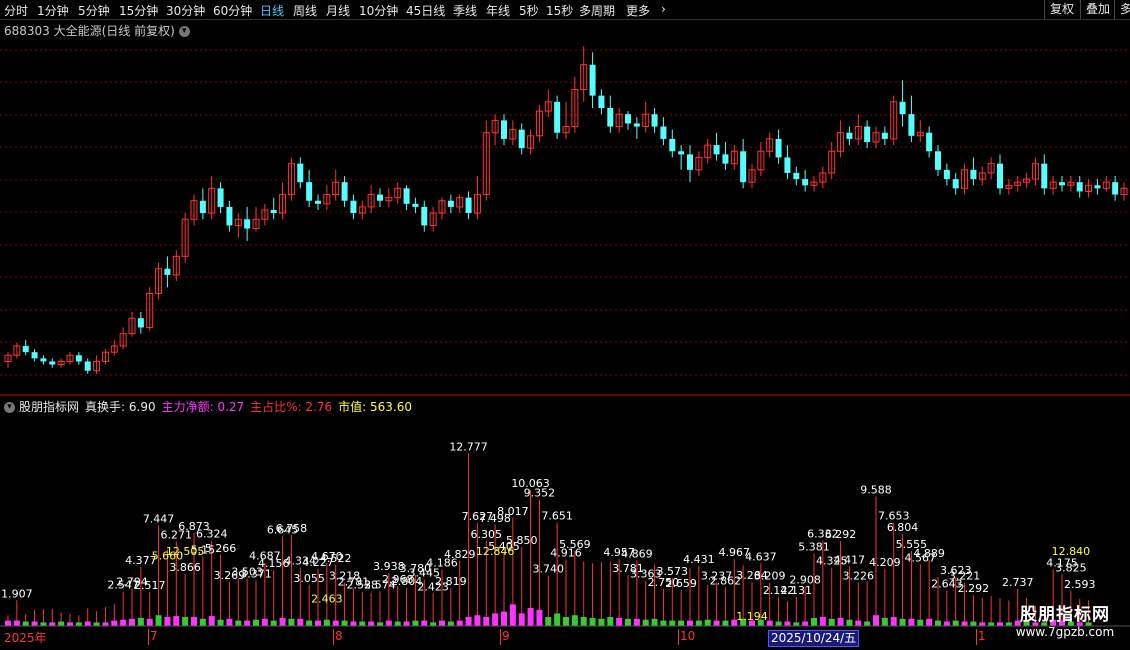 The image size is (1130, 650). Describe the element at coordinates (49, 407) in the screenshot. I see `indicator-name: 股朋指标网` at that location.